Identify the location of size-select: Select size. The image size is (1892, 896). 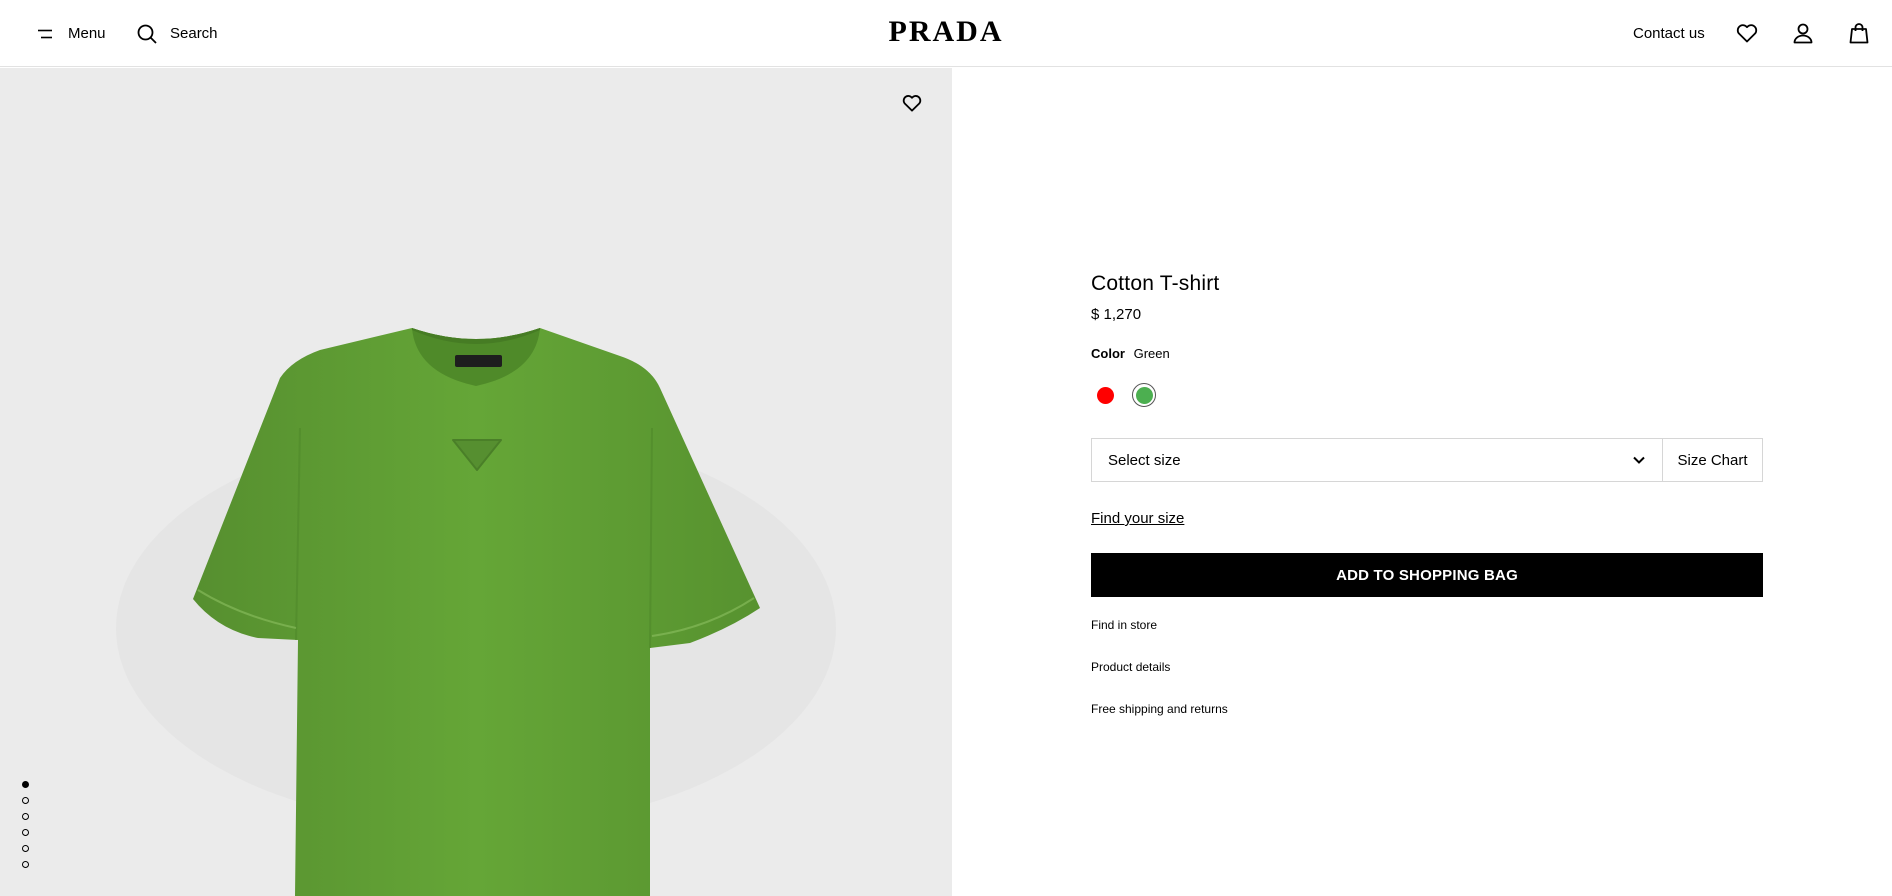
(1377, 460).